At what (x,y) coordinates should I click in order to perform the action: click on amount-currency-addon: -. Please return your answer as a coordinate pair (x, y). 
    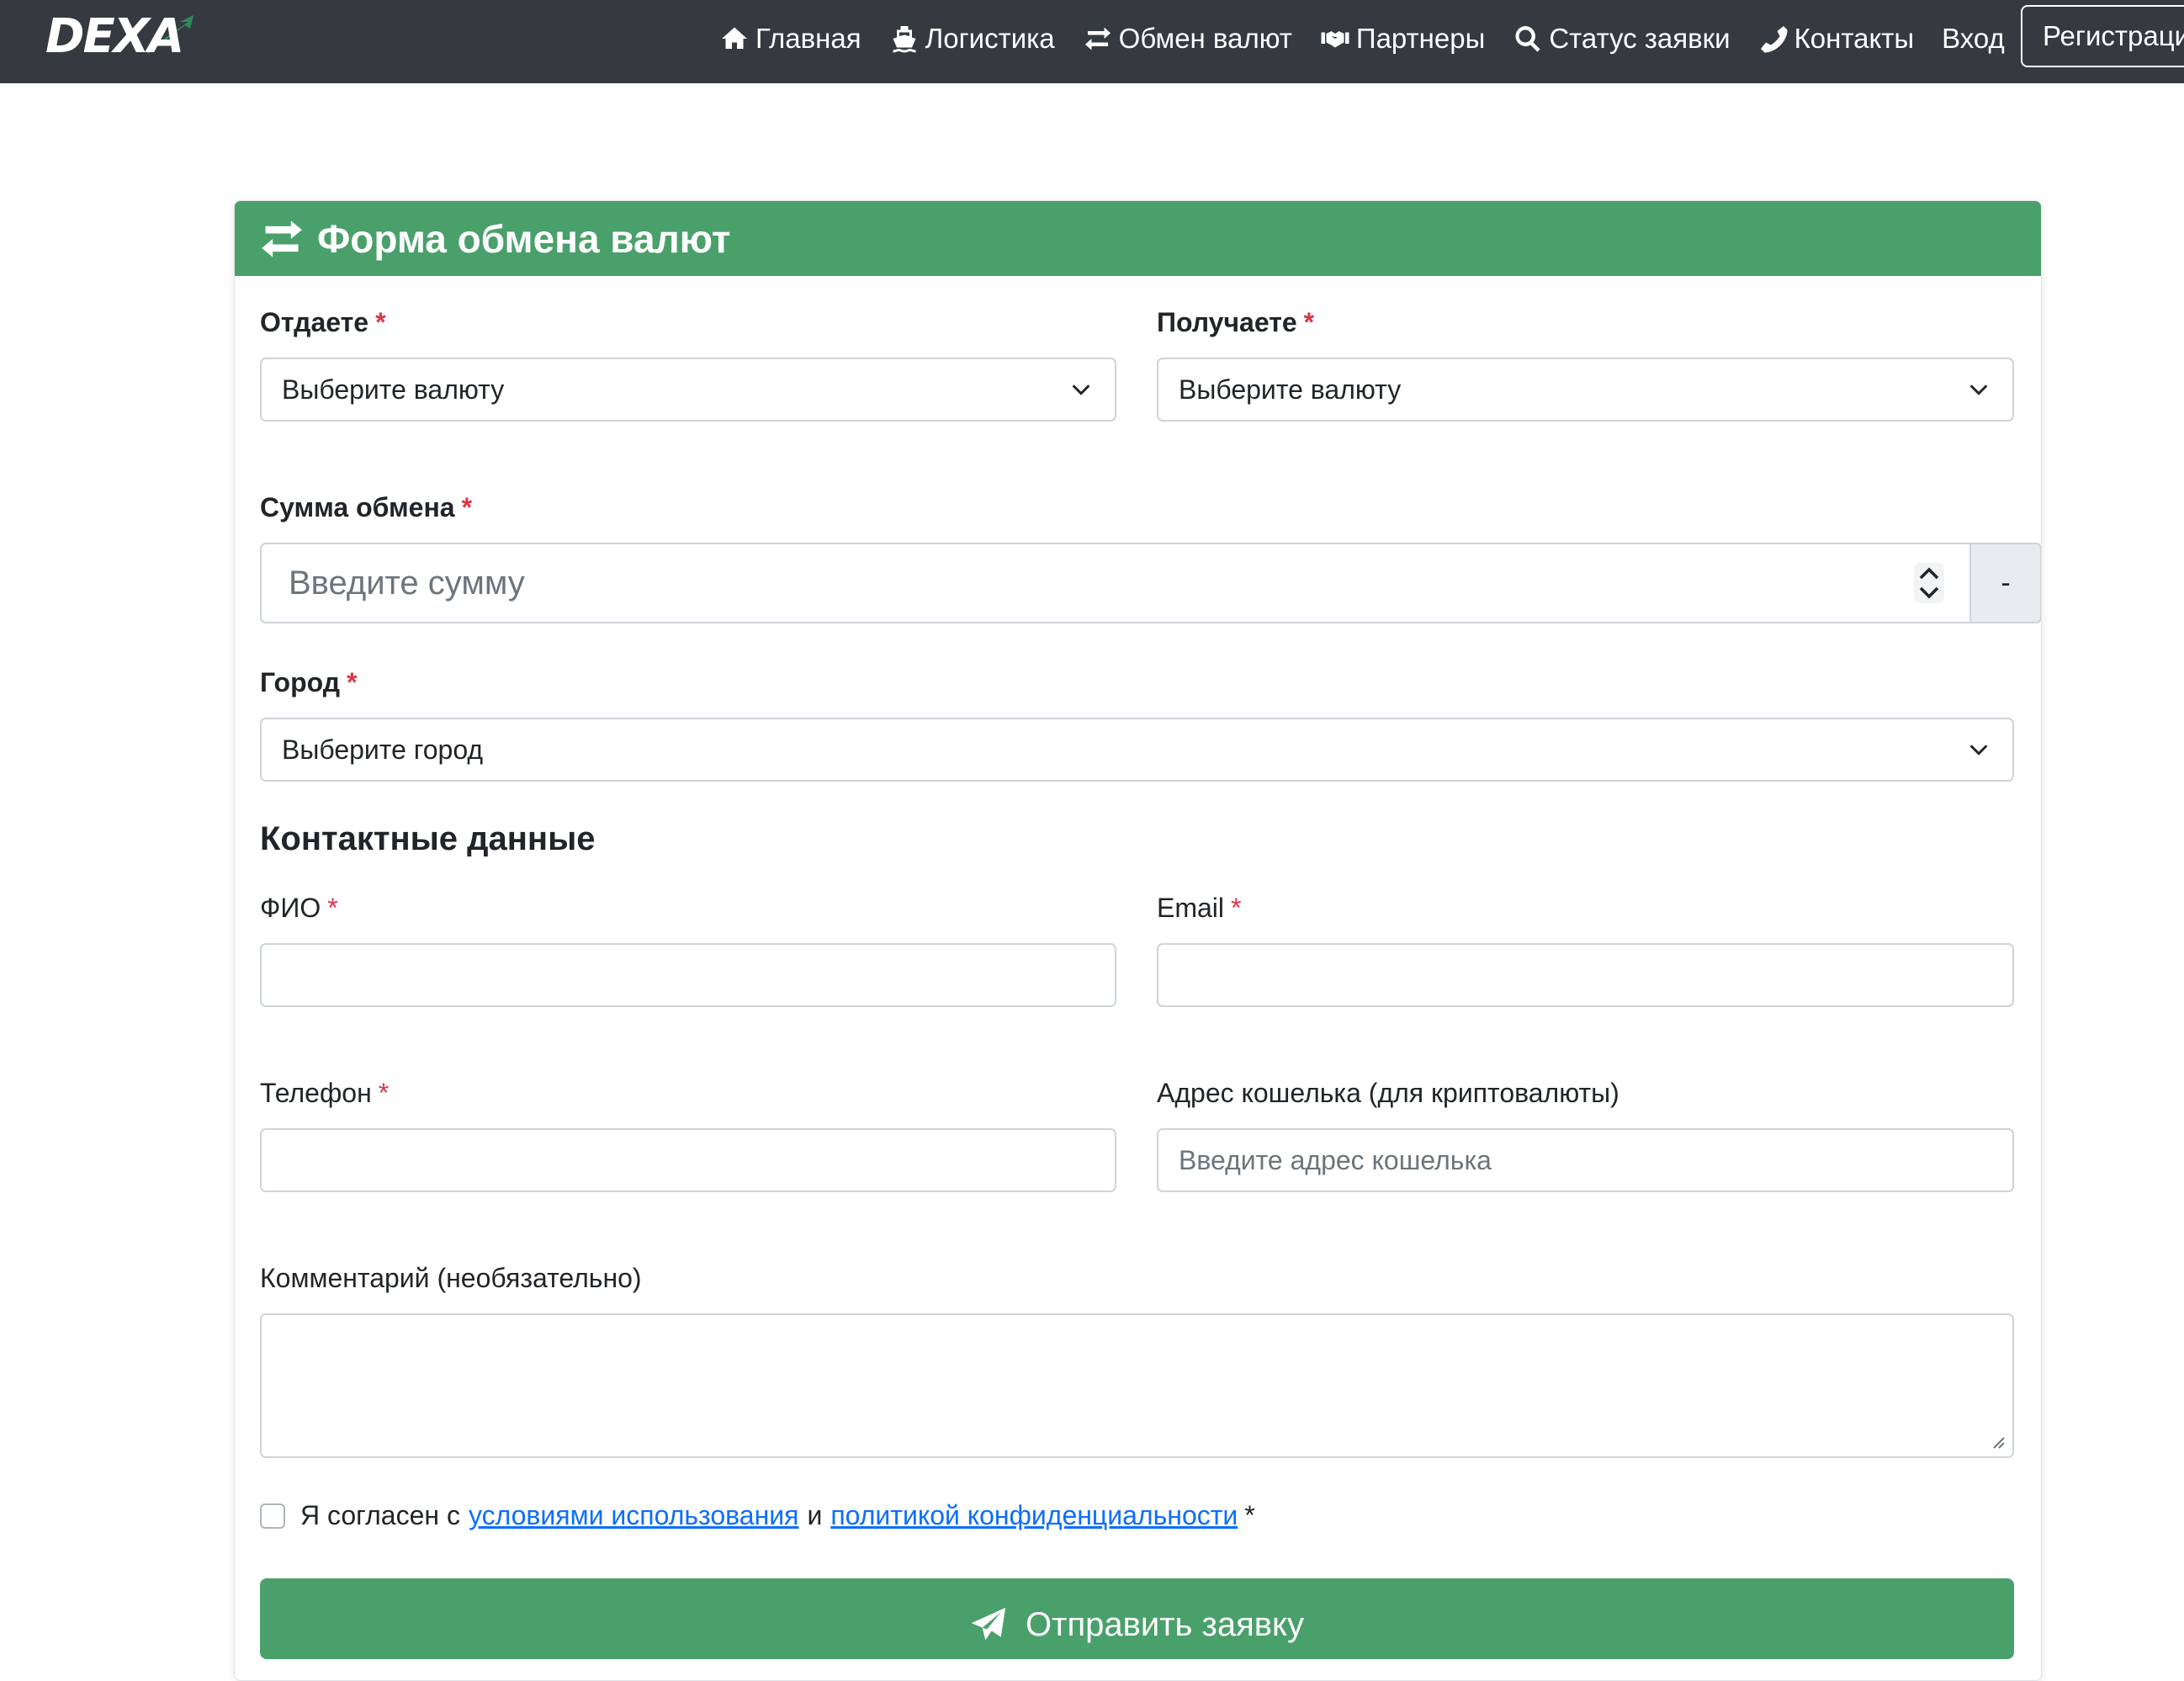
    Looking at the image, I should click on (2005, 583).